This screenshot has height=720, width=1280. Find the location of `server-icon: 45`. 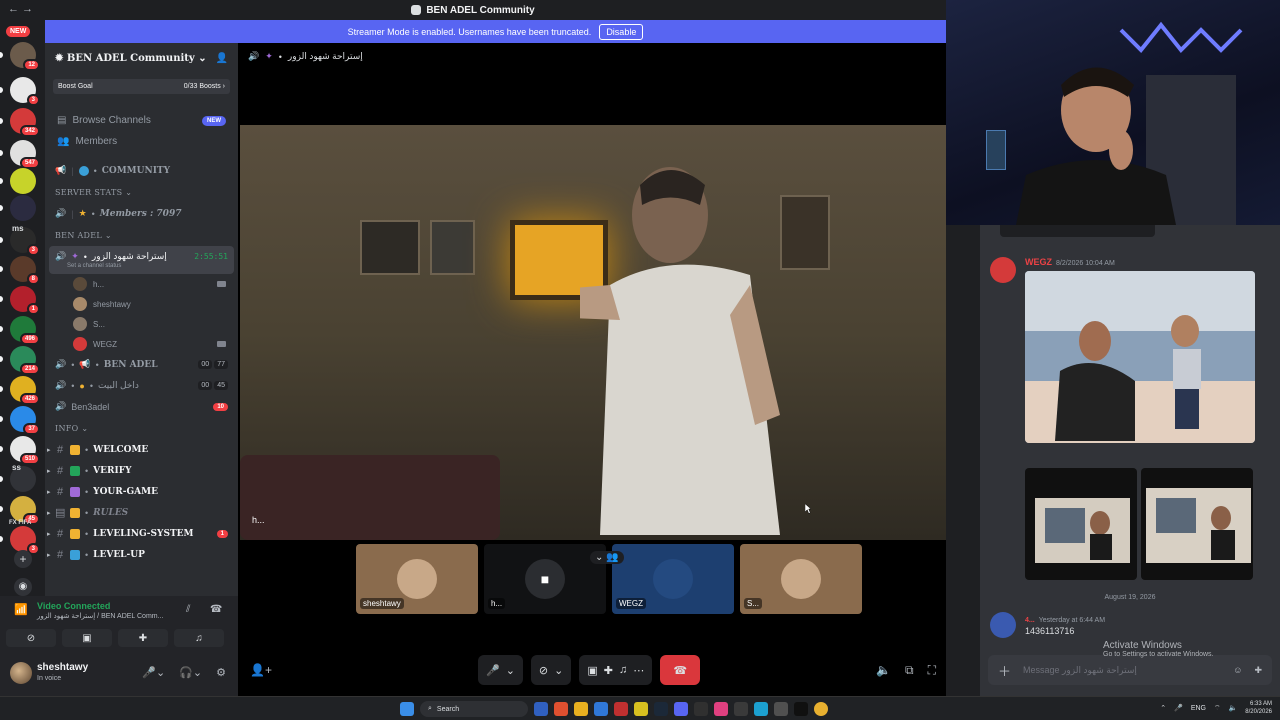

server-icon: 45 is located at coordinates (25, 510).